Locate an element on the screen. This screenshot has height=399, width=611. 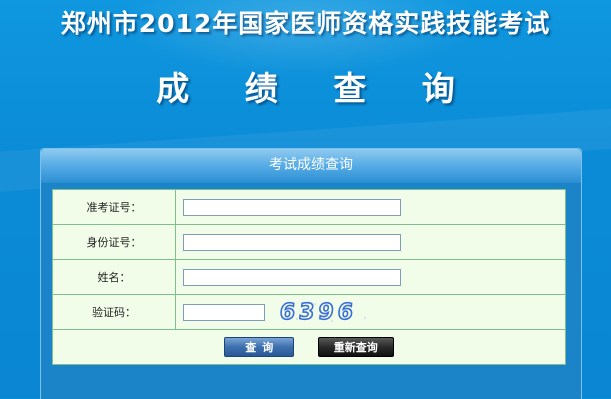
form-row-id-card: 身份证号： is located at coordinates (309, 242).